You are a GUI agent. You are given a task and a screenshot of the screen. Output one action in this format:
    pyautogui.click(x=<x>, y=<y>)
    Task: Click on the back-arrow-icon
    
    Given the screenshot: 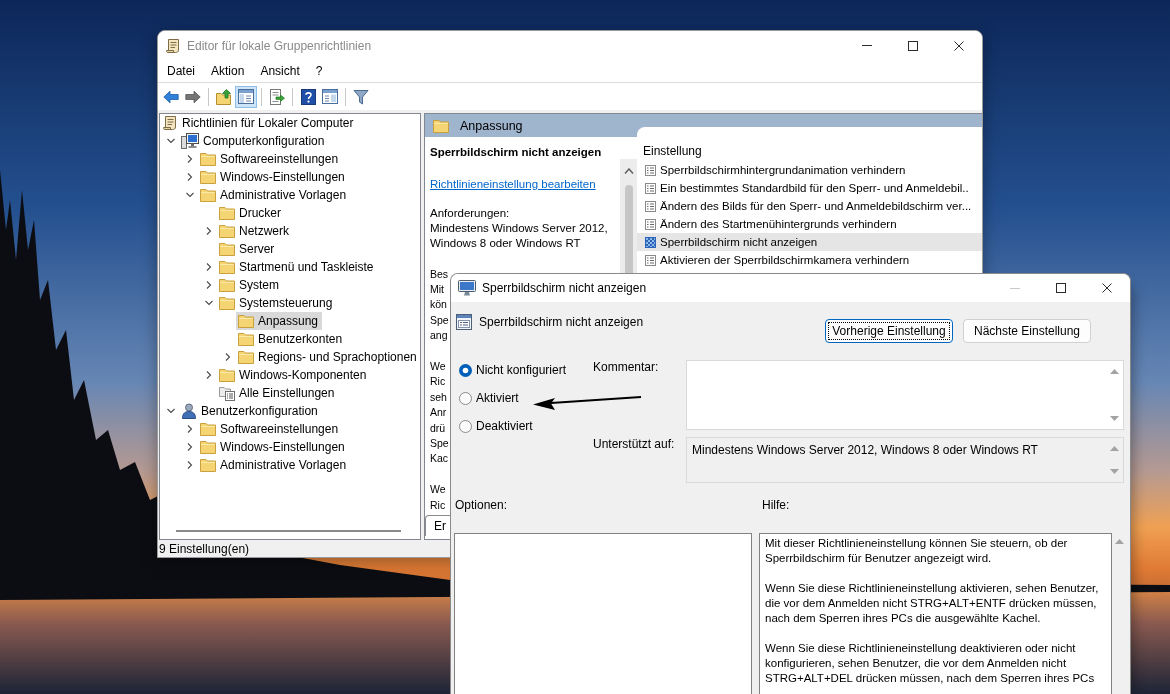 What is the action you would take?
    pyautogui.click(x=171, y=96)
    